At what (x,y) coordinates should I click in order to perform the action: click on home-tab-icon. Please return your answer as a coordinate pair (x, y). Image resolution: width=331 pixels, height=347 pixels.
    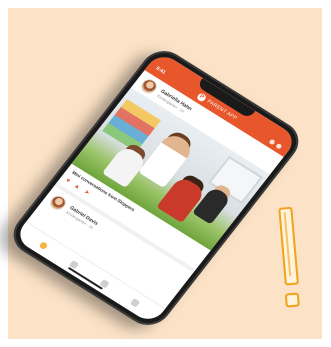
    Looking at the image, I should click on (43, 245).